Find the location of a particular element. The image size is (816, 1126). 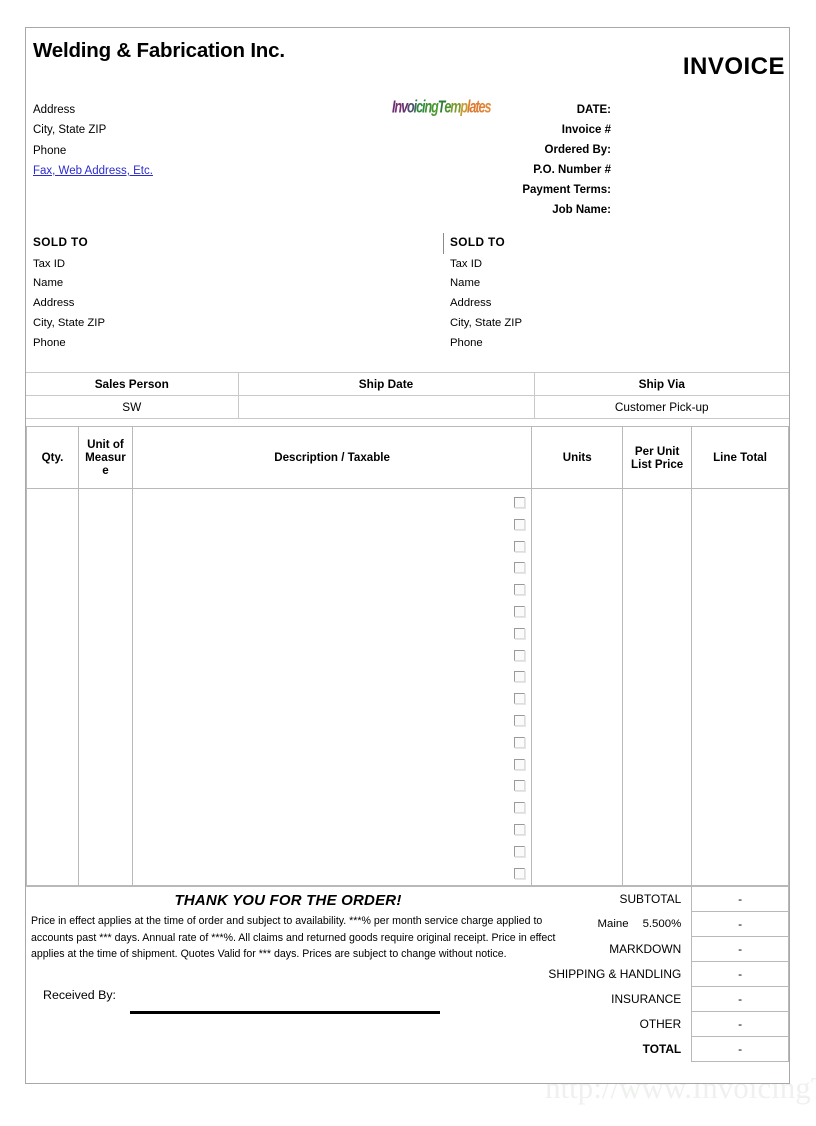

cell-units-column is located at coordinates (577, 687).